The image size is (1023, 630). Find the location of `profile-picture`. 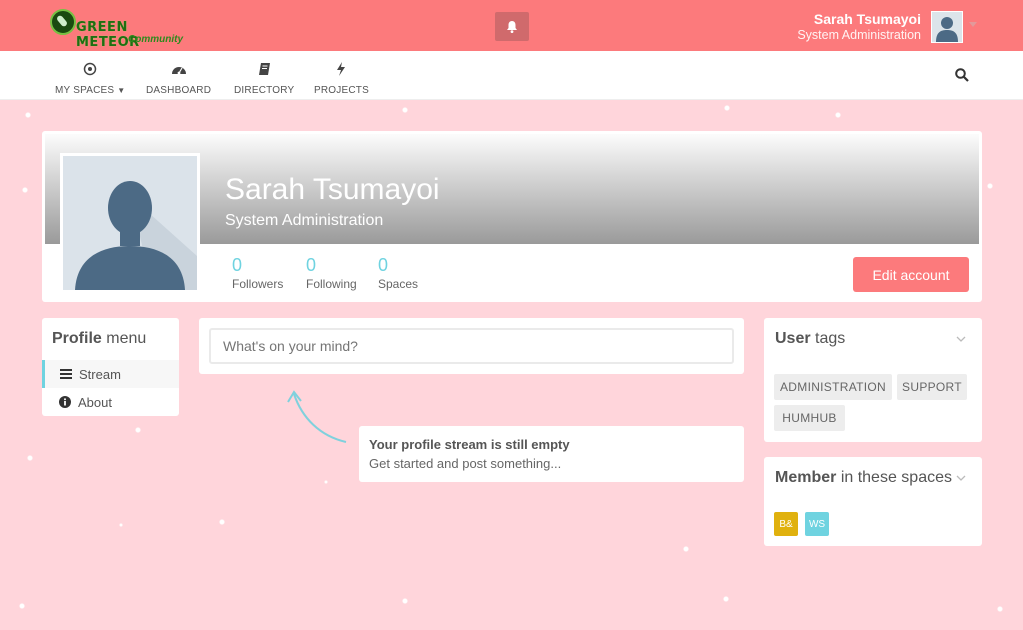

profile-picture is located at coordinates (130, 223).